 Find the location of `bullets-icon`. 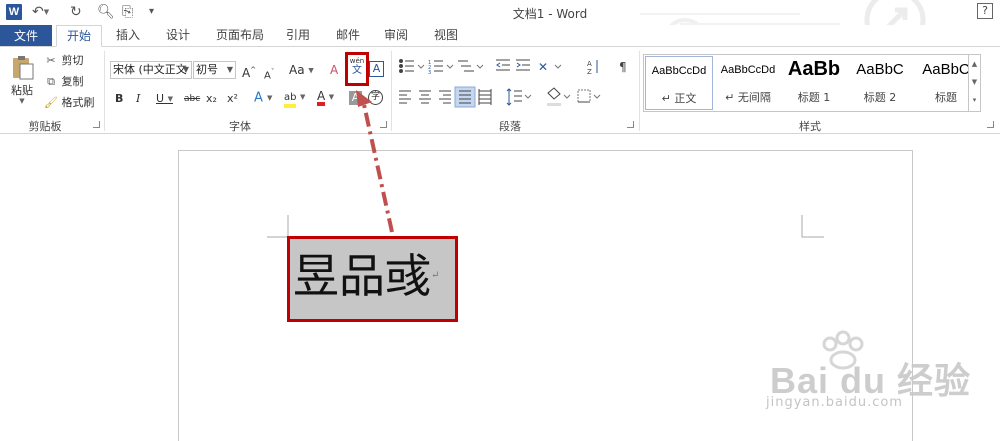

bullets-icon is located at coordinates (407, 66).